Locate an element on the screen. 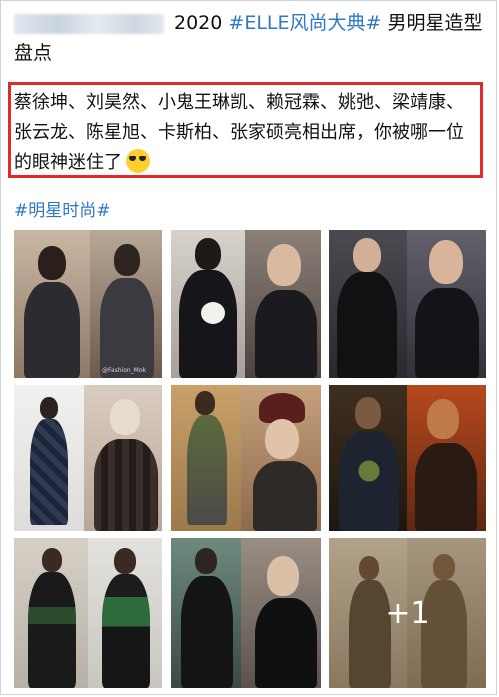 This screenshot has height=697, width=499. post-year: 2020 is located at coordinates (198, 23).